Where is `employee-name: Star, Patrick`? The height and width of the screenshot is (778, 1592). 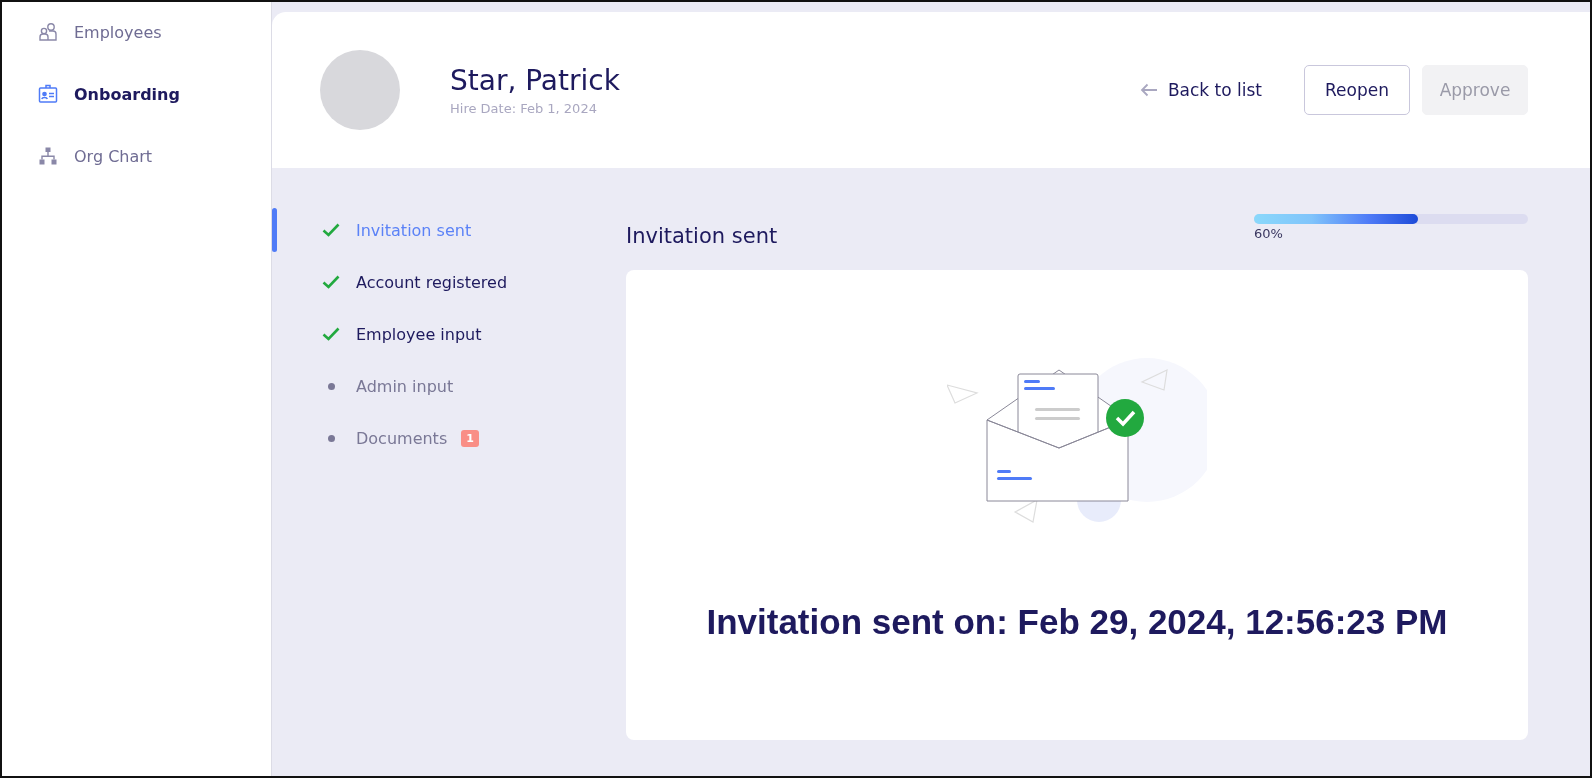
employee-name: Star, Patrick is located at coordinates (535, 80).